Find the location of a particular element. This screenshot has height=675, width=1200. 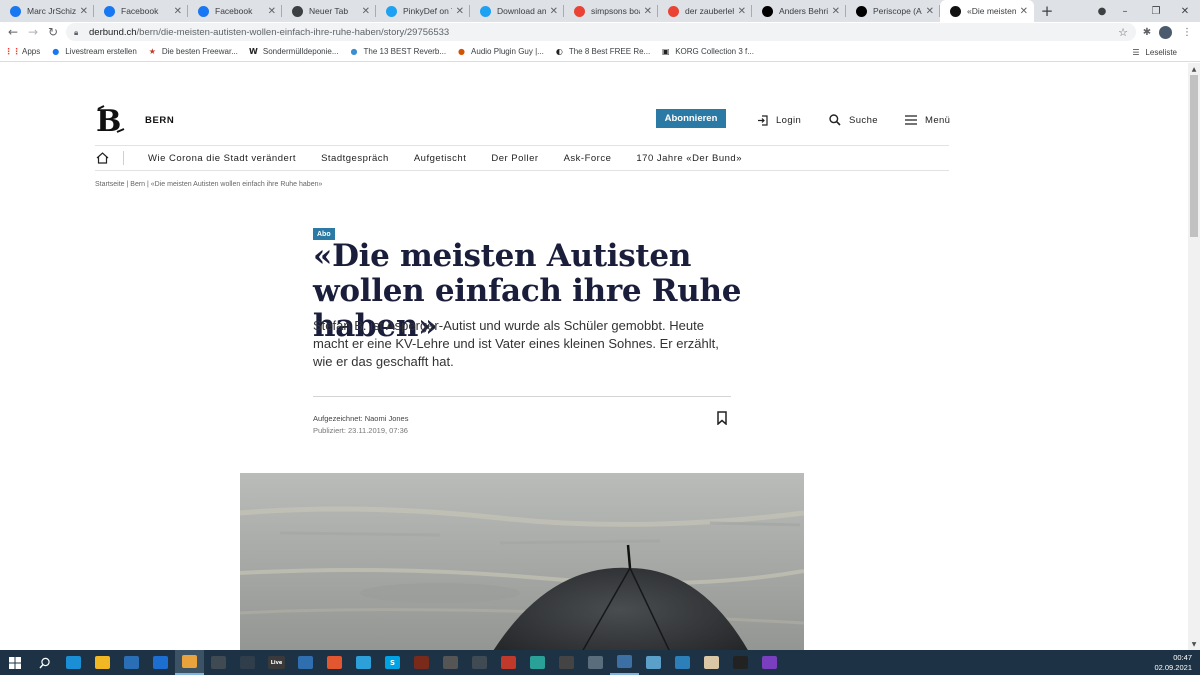

nav-item: Wie Corona die Stadt verändert is located at coordinates (222, 158).